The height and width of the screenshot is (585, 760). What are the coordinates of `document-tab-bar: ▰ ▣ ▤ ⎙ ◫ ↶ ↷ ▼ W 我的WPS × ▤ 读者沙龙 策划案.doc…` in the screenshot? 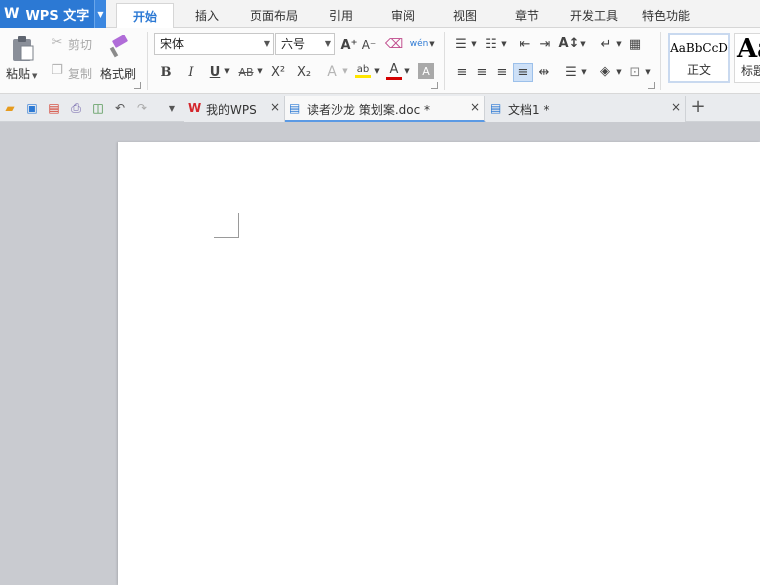 It's located at (380, 108).